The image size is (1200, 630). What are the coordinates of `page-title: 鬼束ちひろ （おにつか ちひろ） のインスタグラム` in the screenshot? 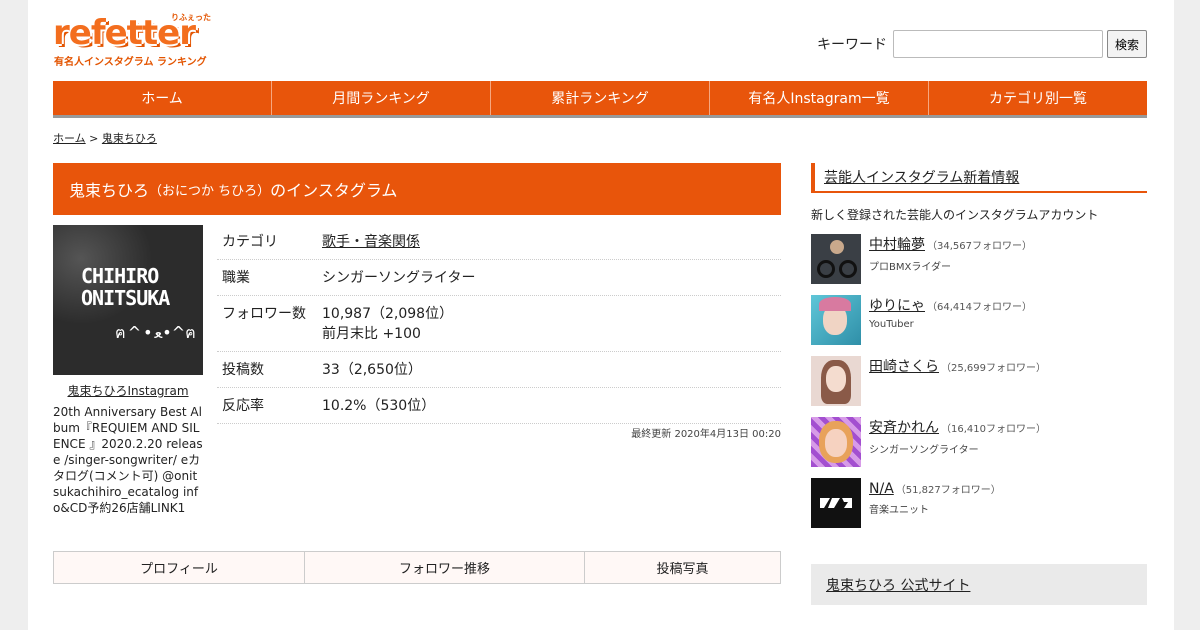 It's located at (417, 189).